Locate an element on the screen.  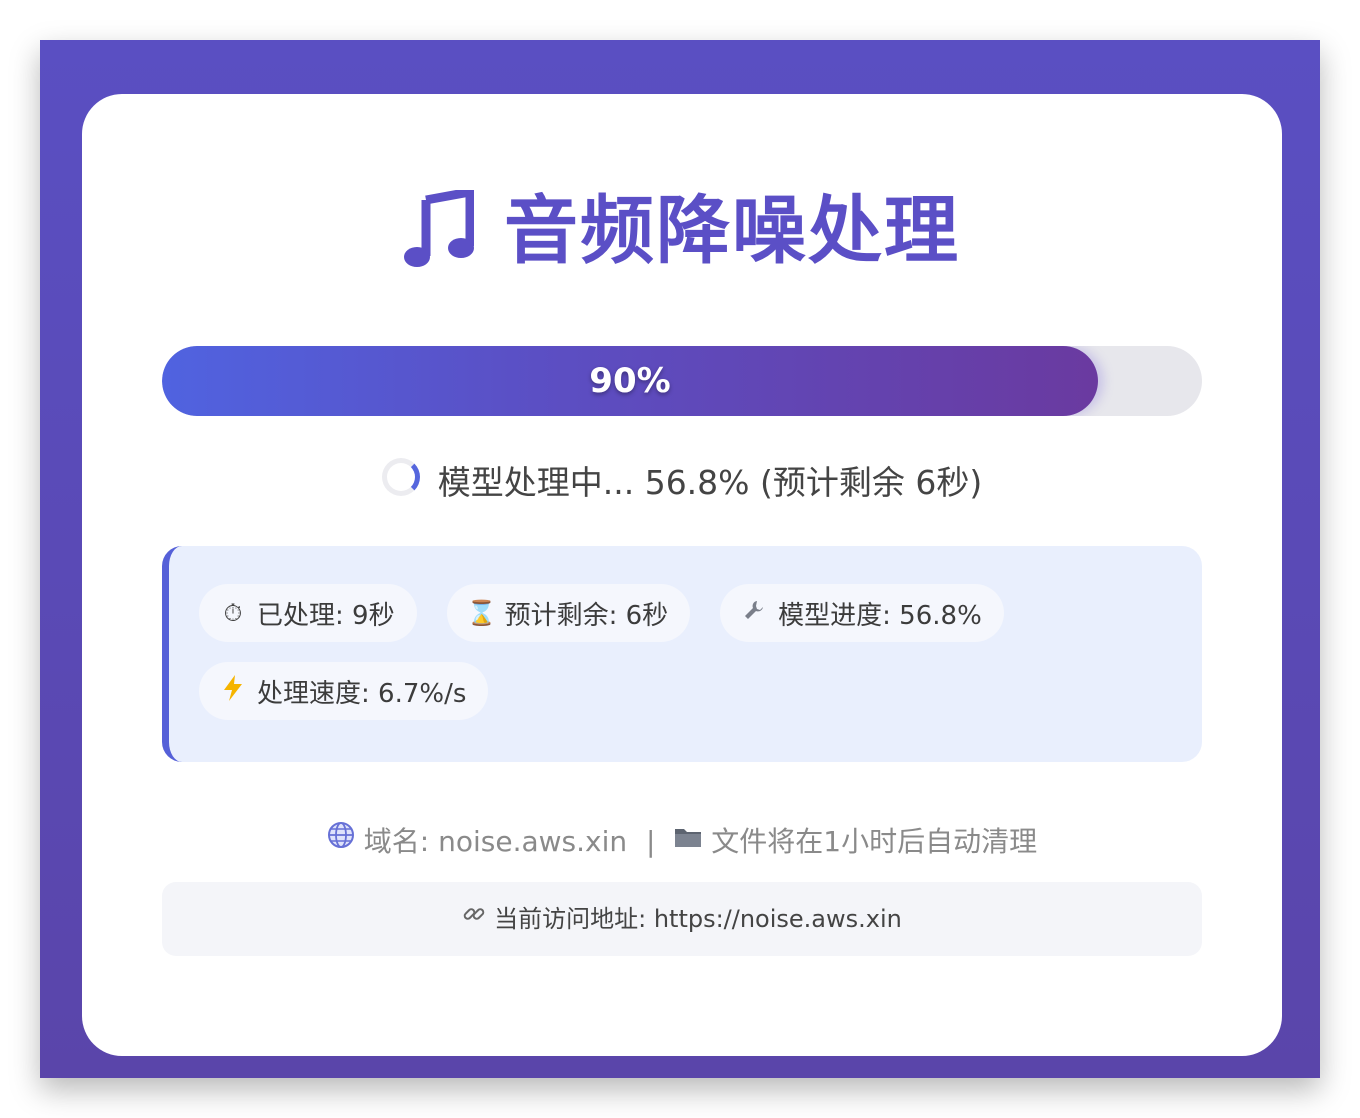
stopwatch-icon: ⏱ is located at coordinates (233, 613).